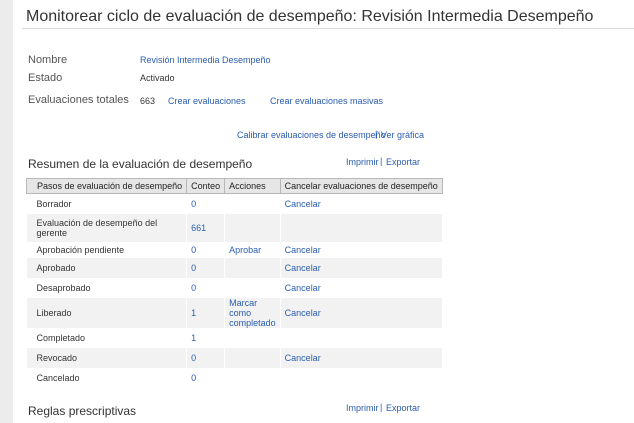 Image resolution: width=634 pixels, height=423 pixels. Describe the element at coordinates (107, 267) in the screenshot. I see `step-cell: Aprobado` at that location.